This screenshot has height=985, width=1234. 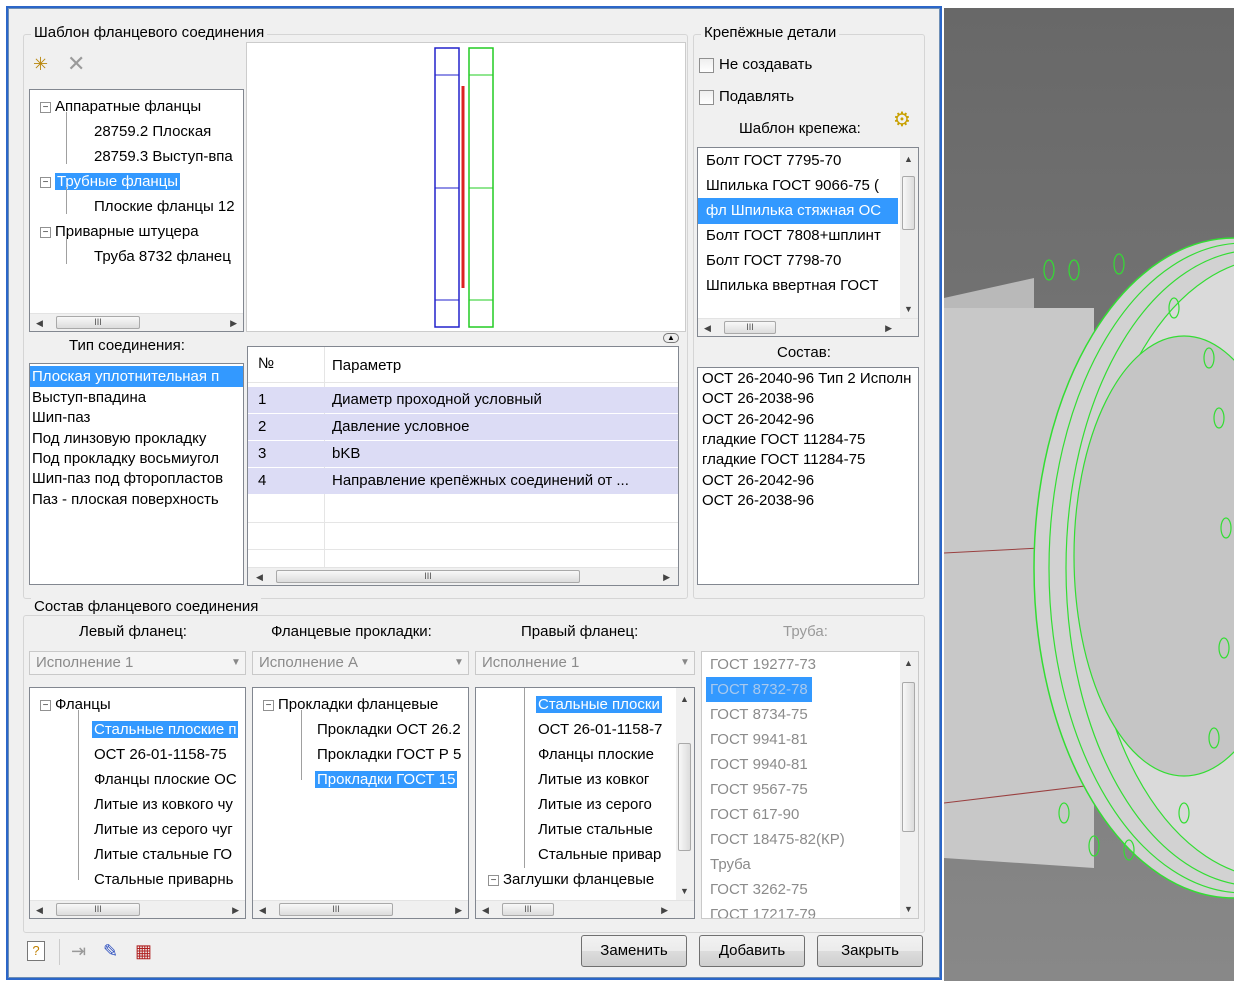 I want to click on fastener-item: Шпилька ввертная ГОСТ, so click(x=792, y=286).